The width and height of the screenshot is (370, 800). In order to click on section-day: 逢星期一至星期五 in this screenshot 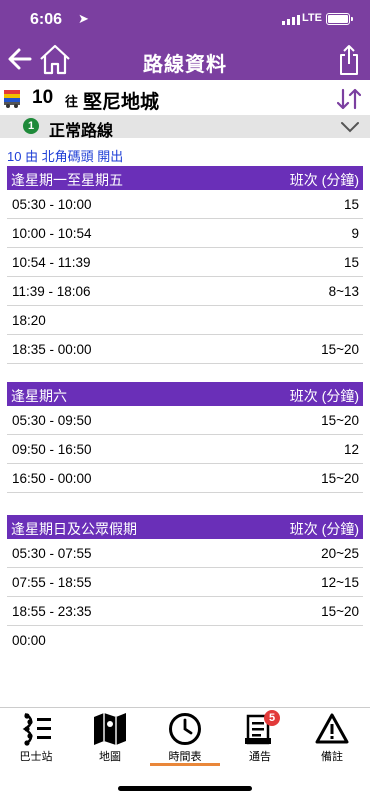, I will do `click(67, 180)`.